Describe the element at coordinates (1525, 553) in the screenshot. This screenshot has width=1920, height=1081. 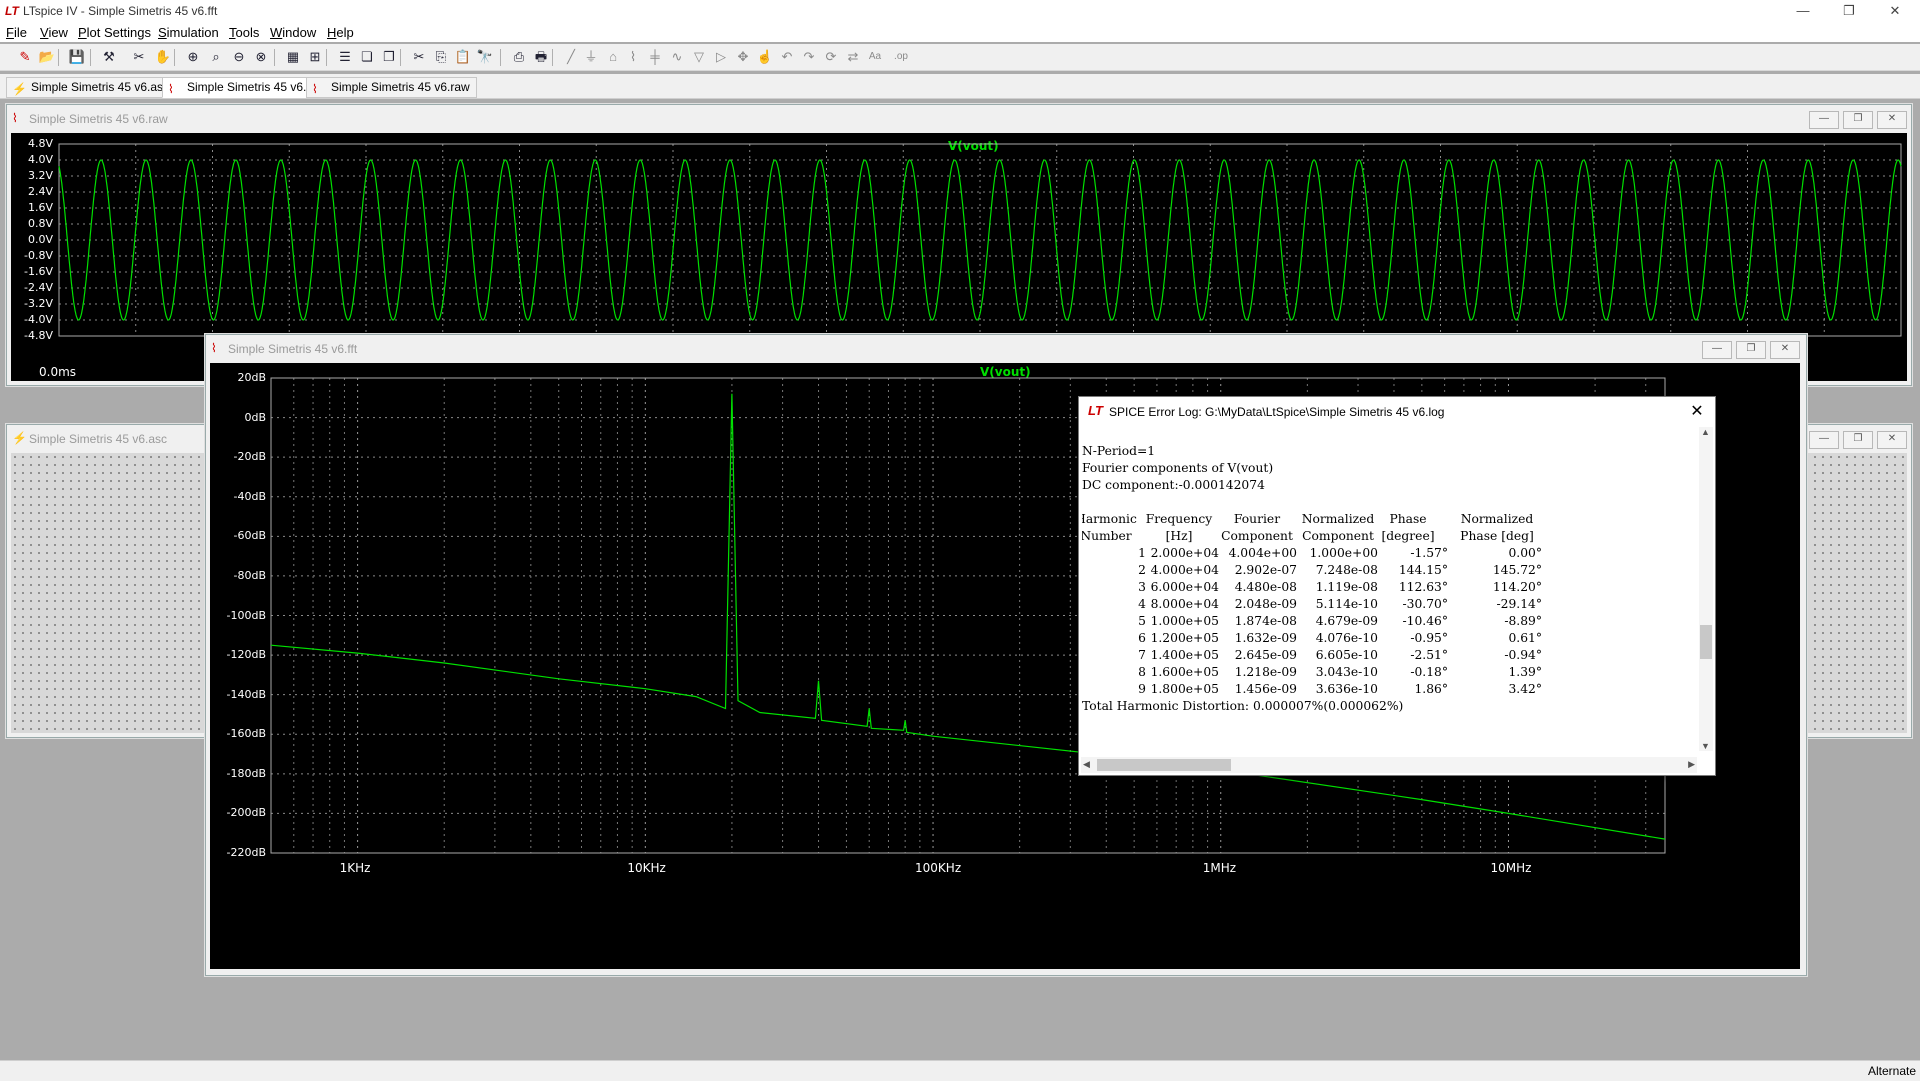
I see `log-cell: 0.00°` at that location.